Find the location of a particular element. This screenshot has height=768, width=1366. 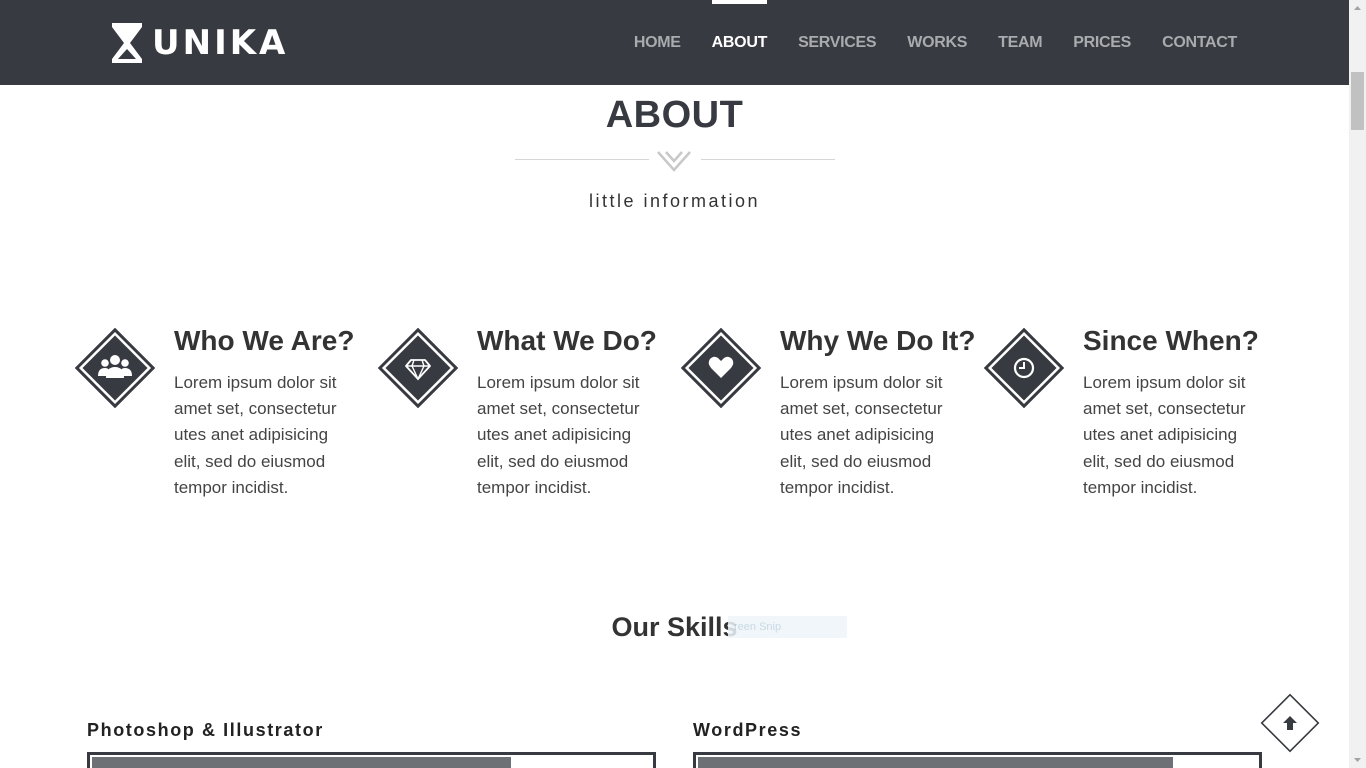

title-divider is located at coordinates (675, 161).